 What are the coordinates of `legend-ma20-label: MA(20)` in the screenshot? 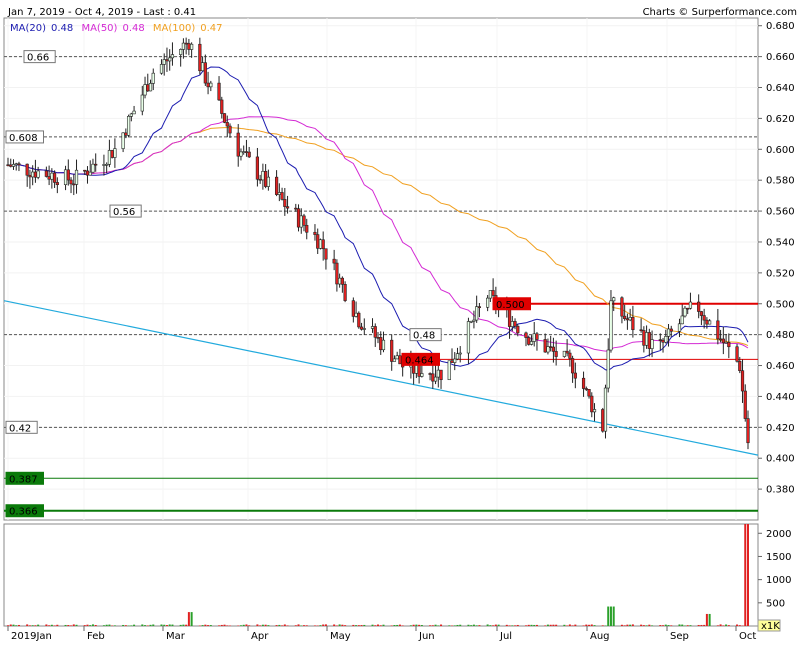 It's located at (28, 28).